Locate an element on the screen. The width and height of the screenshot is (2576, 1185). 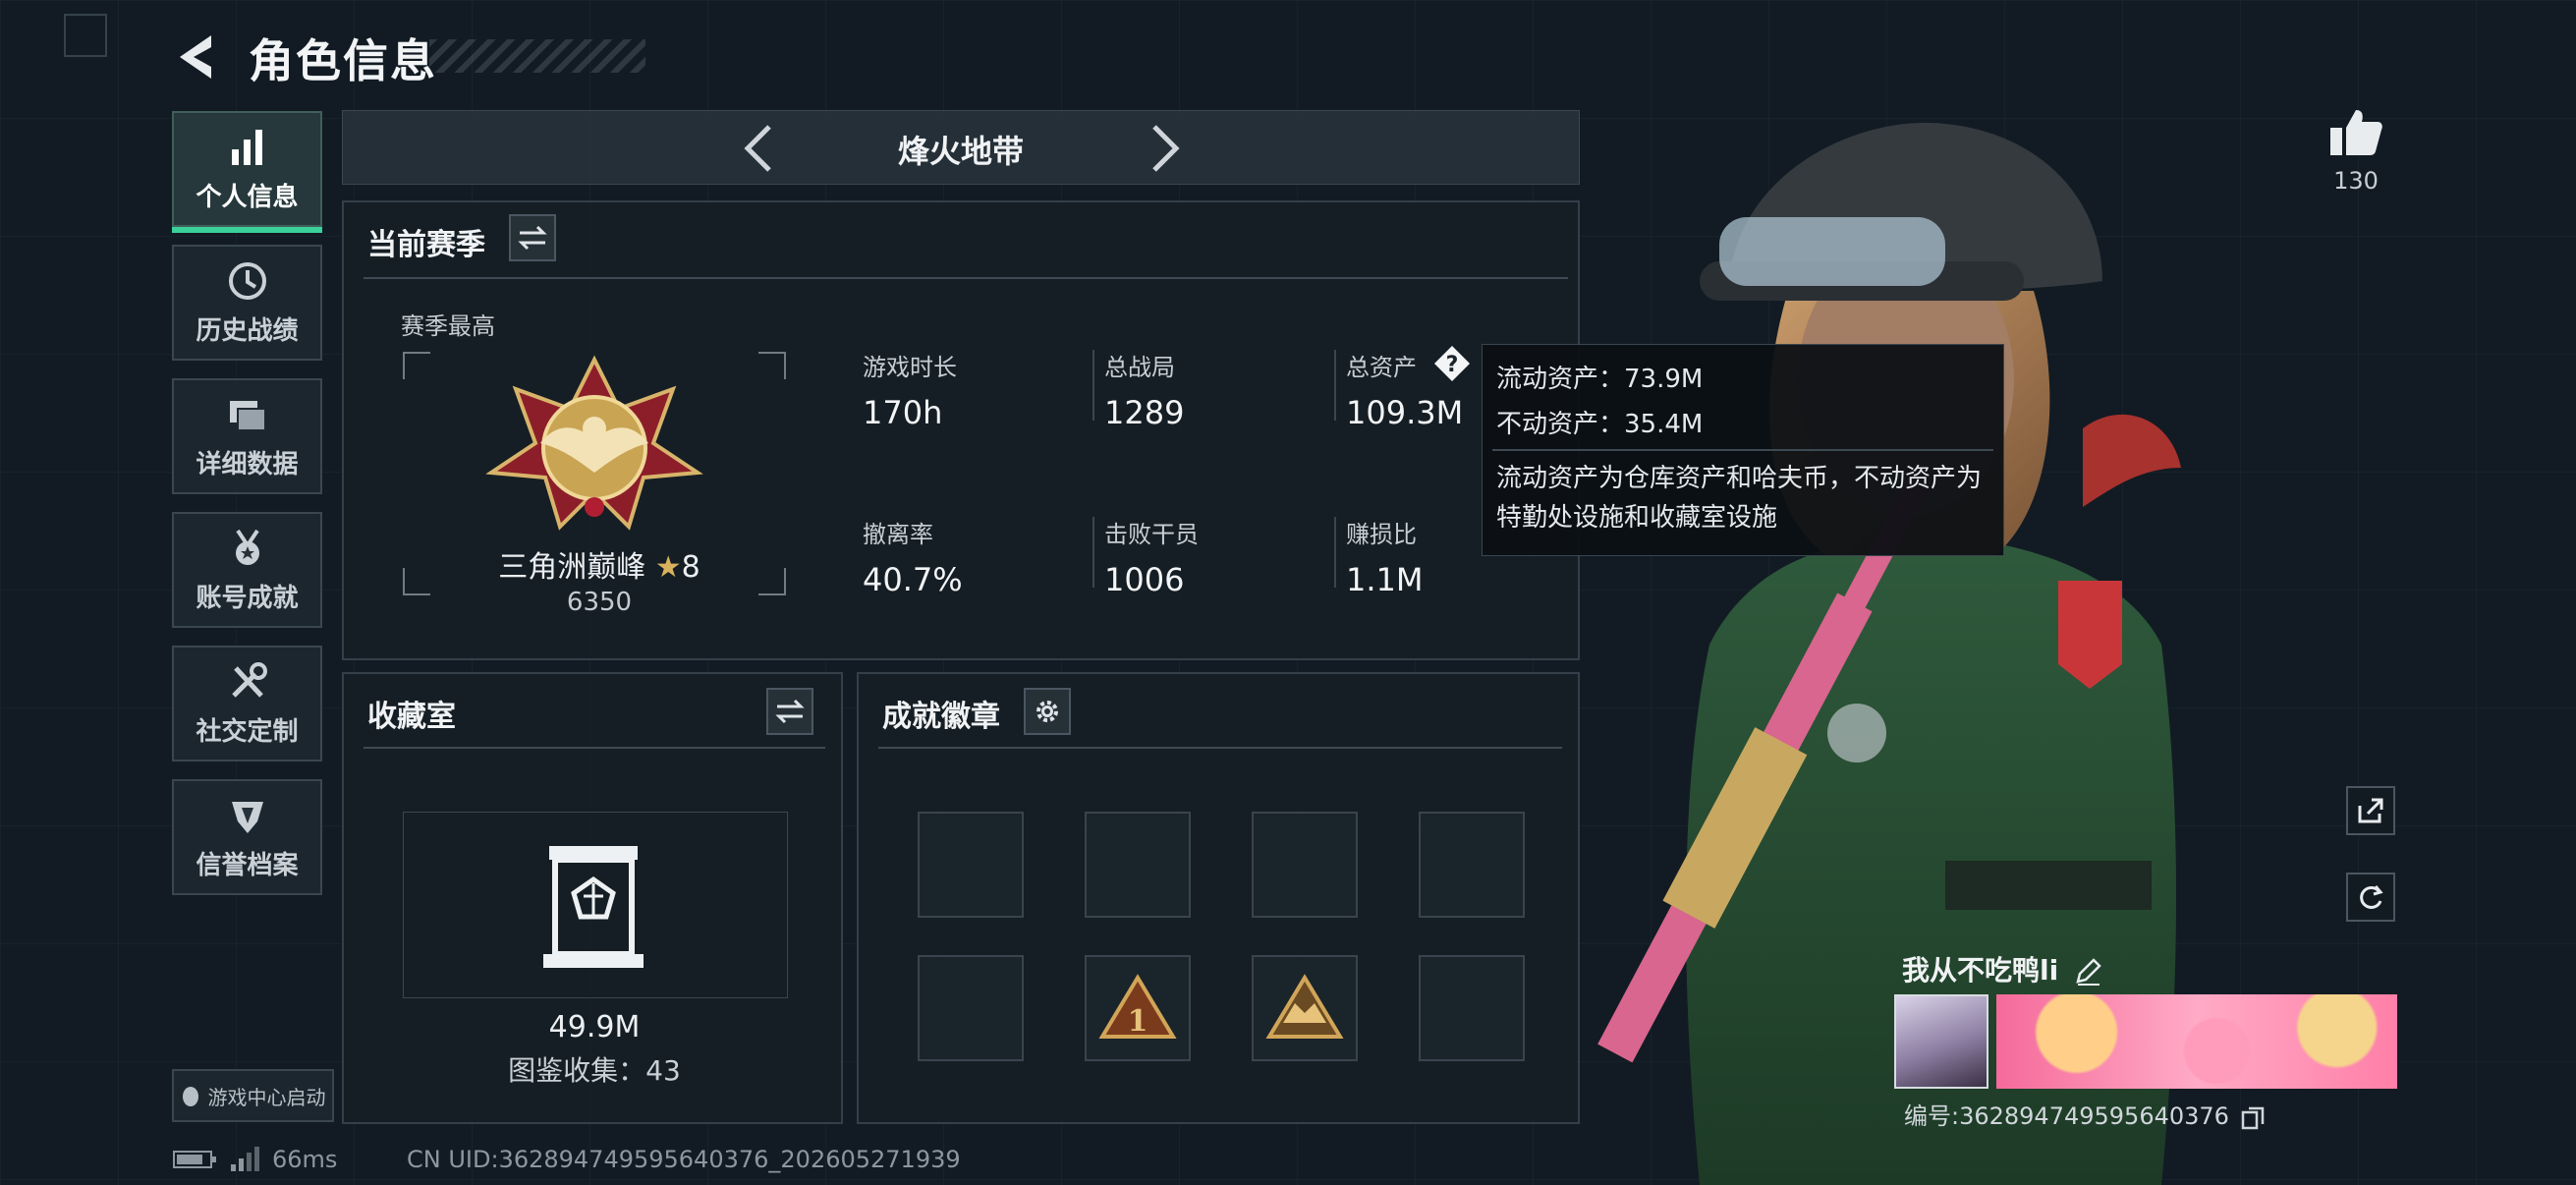
badge-eagle-icon is located at coordinates (1304, 1007).